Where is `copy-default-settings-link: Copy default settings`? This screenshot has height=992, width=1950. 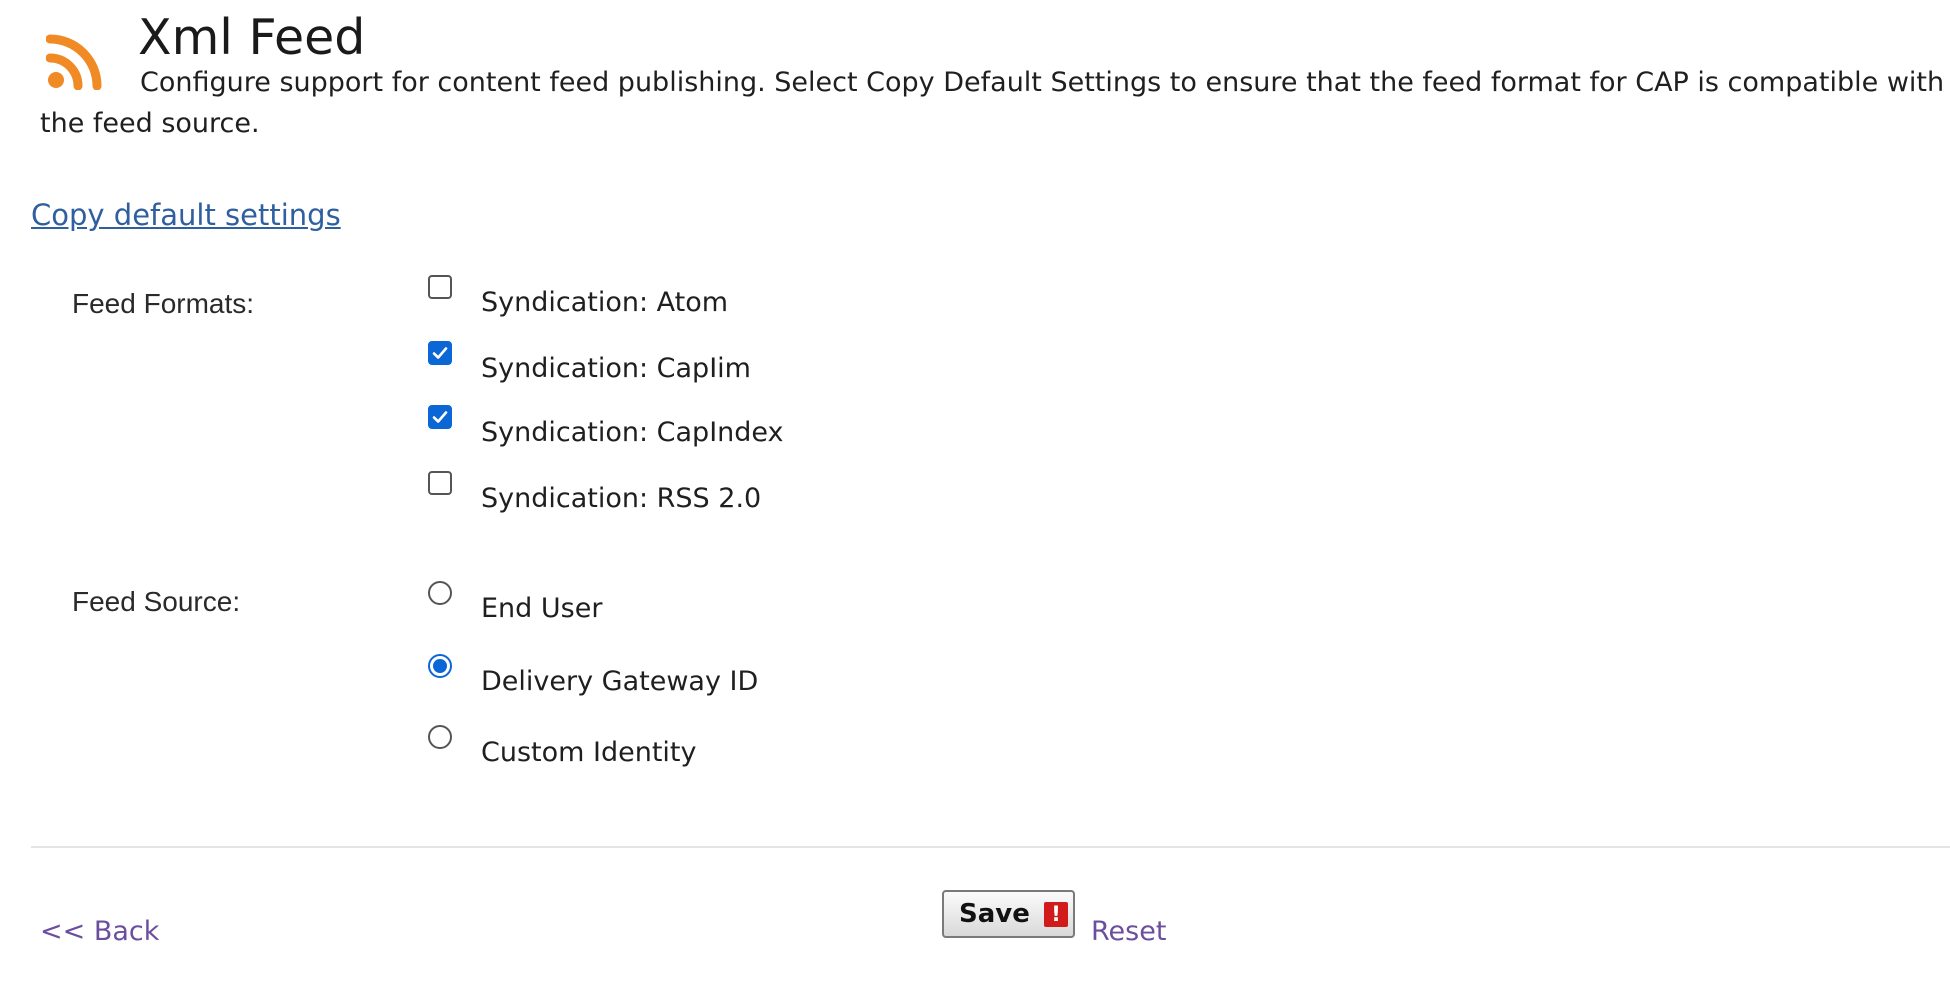 copy-default-settings-link: Copy default settings is located at coordinates (186, 215).